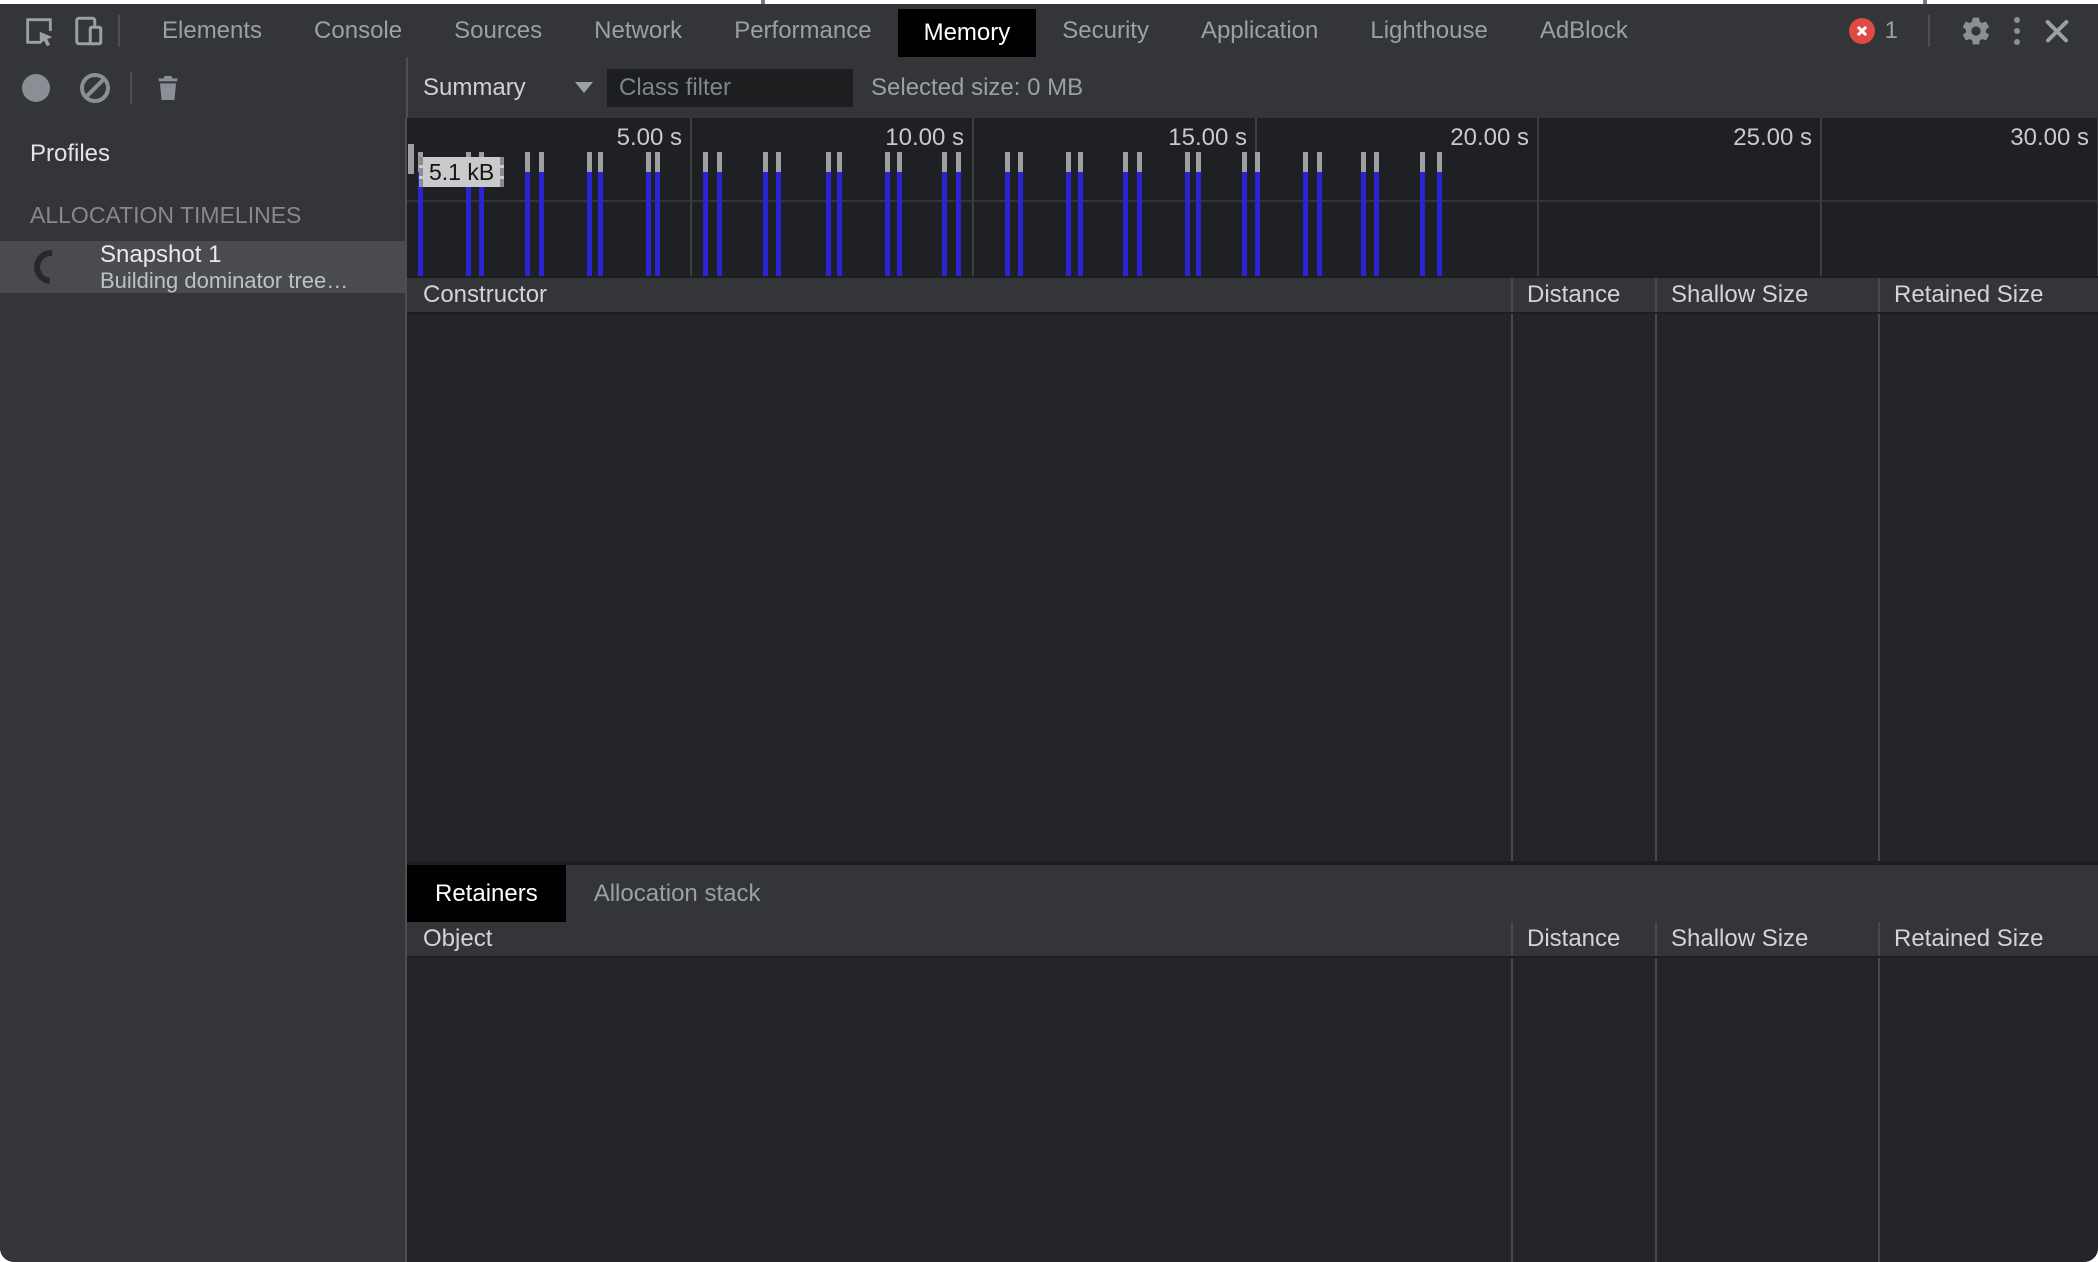 The image size is (2098, 1262). What do you see at coordinates (730, 87) in the screenshot?
I see `class-filter-input` at bounding box center [730, 87].